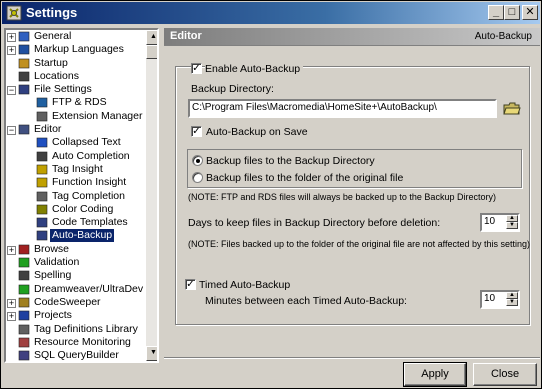 The image size is (542, 389). I want to click on close-button: Close, so click(505, 374).